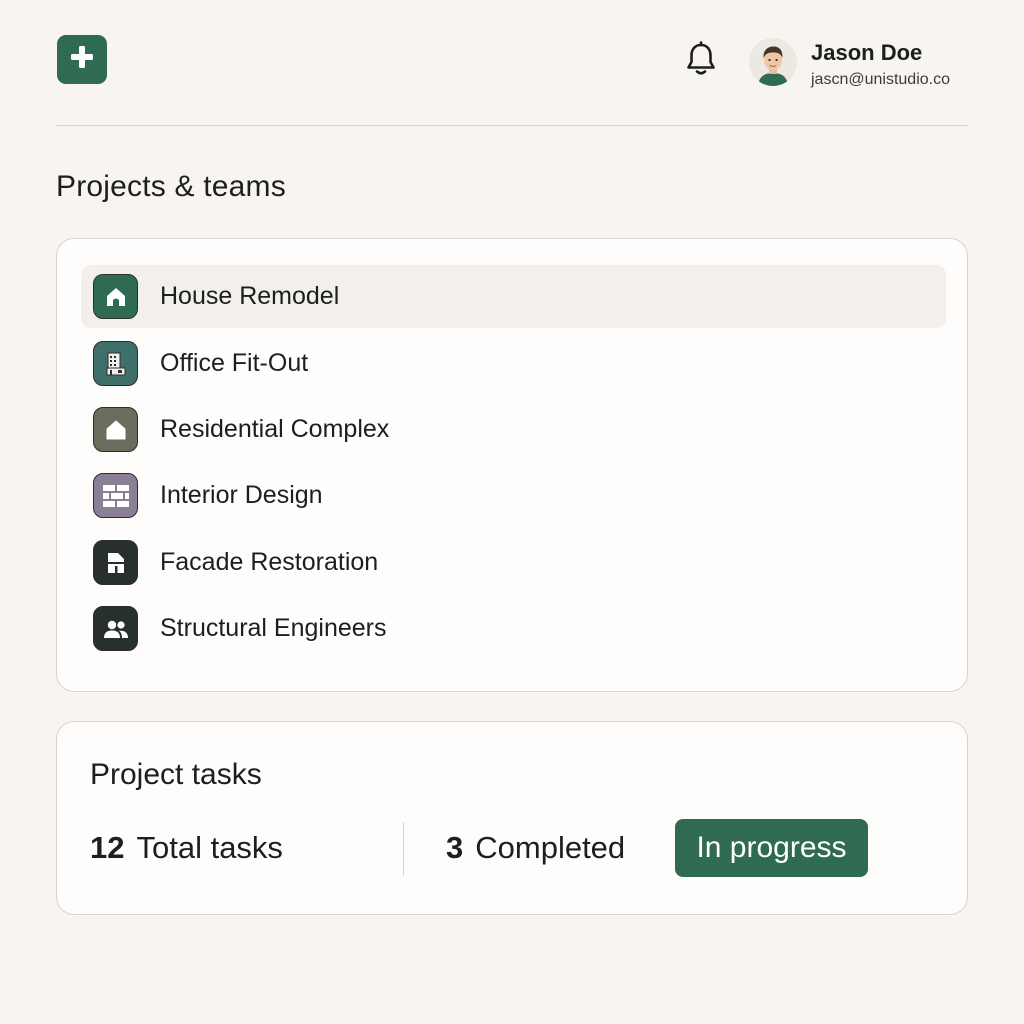 Image resolution: width=1024 pixels, height=1024 pixels. I want to click on project-item-house-remodel: House Remodel, so click(513, 296).